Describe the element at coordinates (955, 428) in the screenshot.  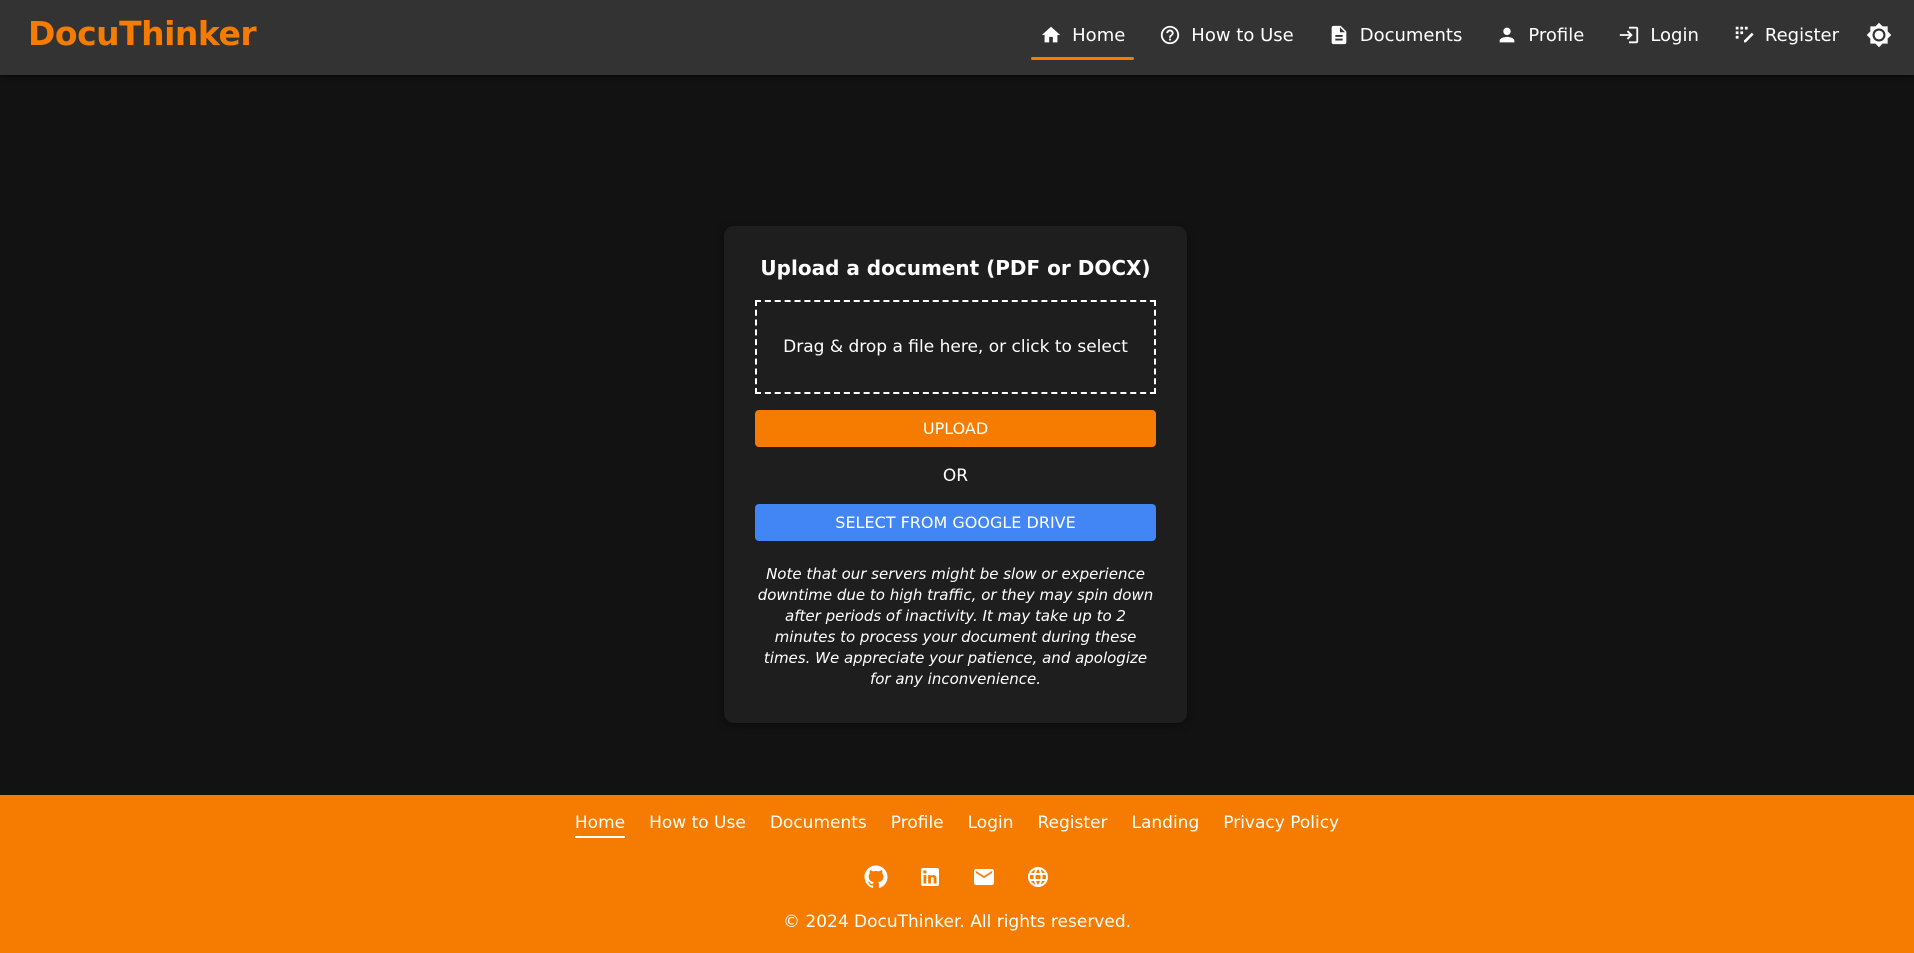
I see `upload-button: UPLOAD` at that location.